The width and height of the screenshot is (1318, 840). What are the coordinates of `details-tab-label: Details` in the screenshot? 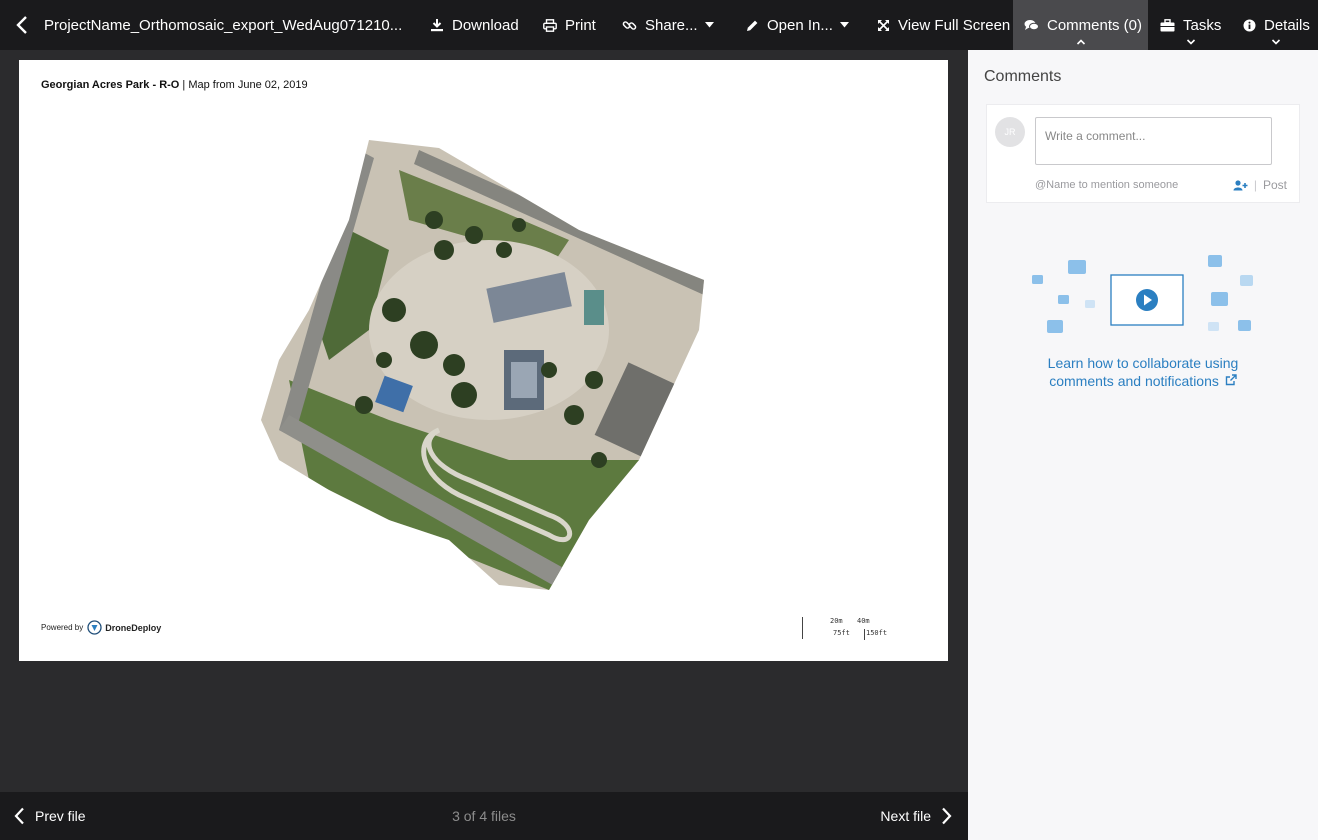 It's located at (1287, 25).